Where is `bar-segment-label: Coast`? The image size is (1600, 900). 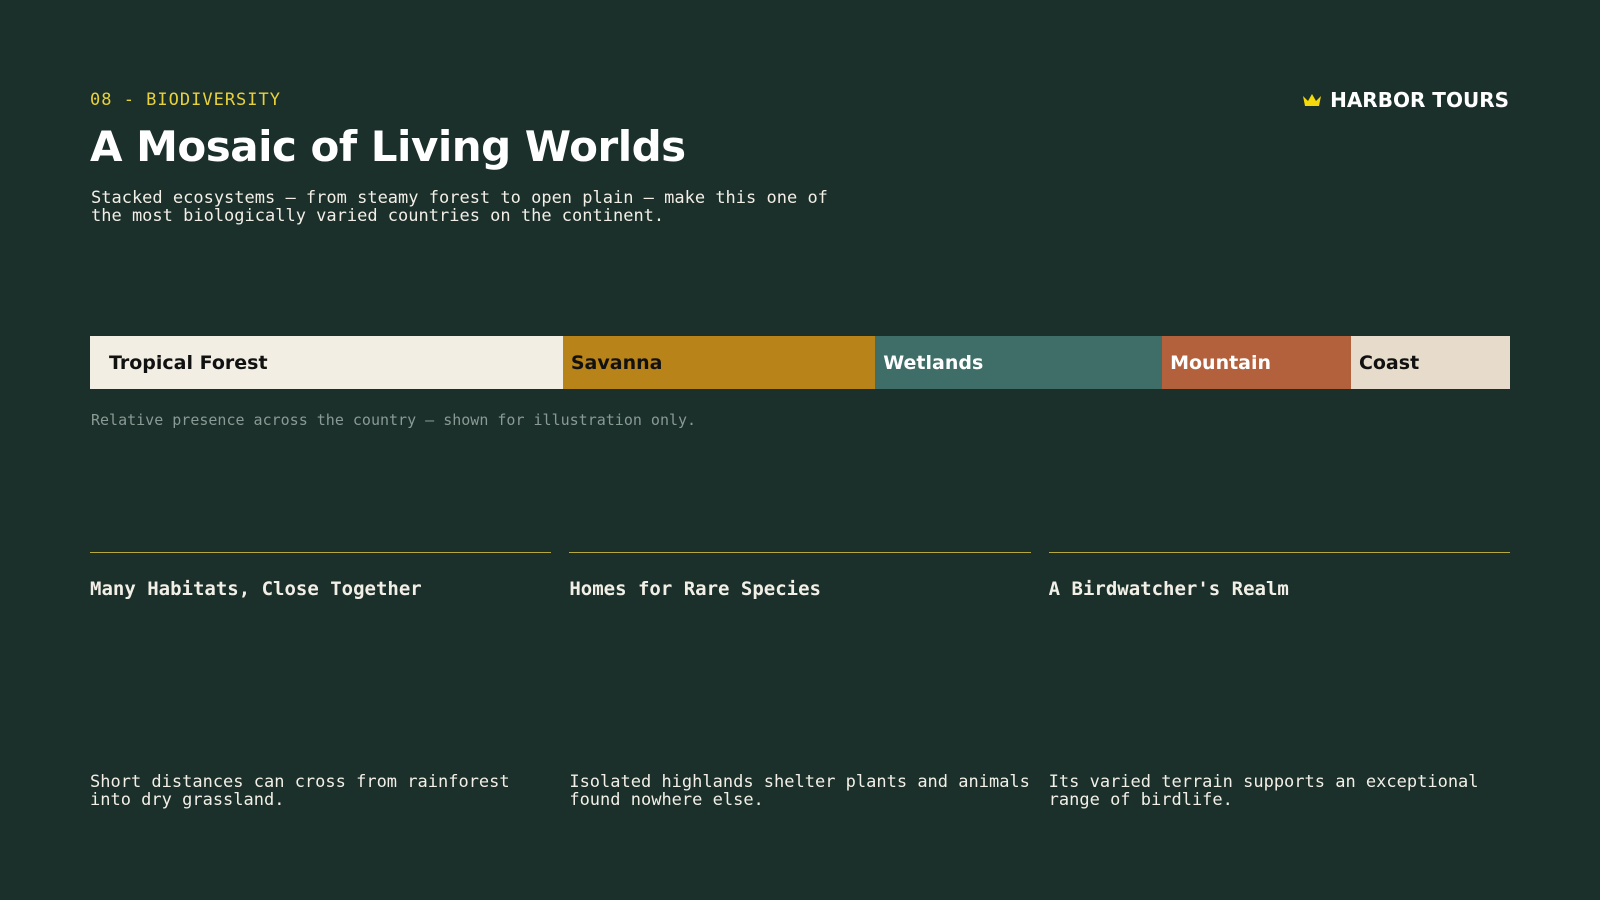 bar-segment-label: Coast is located at coordinates (1389, 362).